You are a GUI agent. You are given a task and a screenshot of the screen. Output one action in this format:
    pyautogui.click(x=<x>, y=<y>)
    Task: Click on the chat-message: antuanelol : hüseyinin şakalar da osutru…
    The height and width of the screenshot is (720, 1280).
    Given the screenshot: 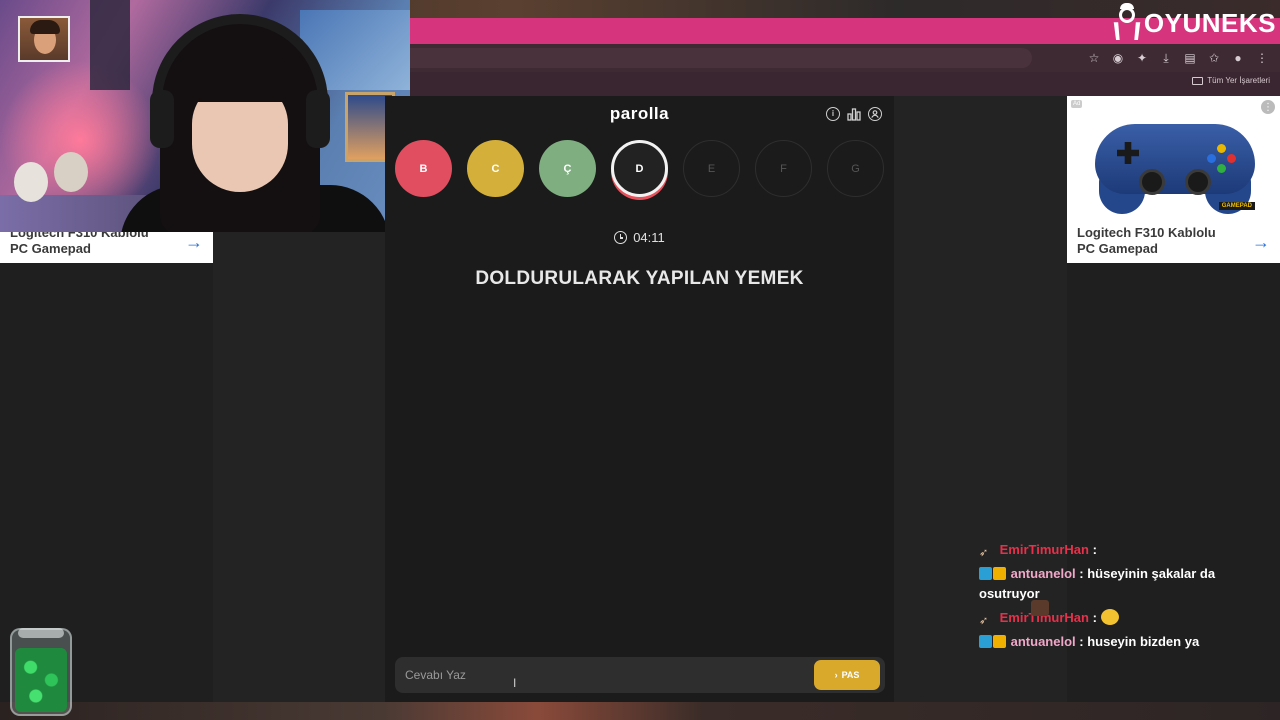 What is the action you would take?
    pyautogui.click(x=1109, y=584)
    